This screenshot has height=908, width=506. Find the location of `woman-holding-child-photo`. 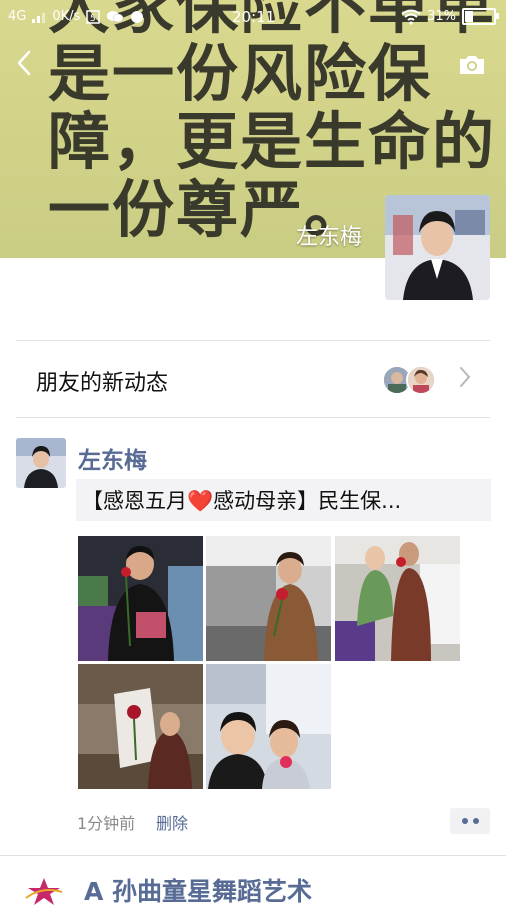

woman-holding-child-photo is located at coordinates (397, 598).